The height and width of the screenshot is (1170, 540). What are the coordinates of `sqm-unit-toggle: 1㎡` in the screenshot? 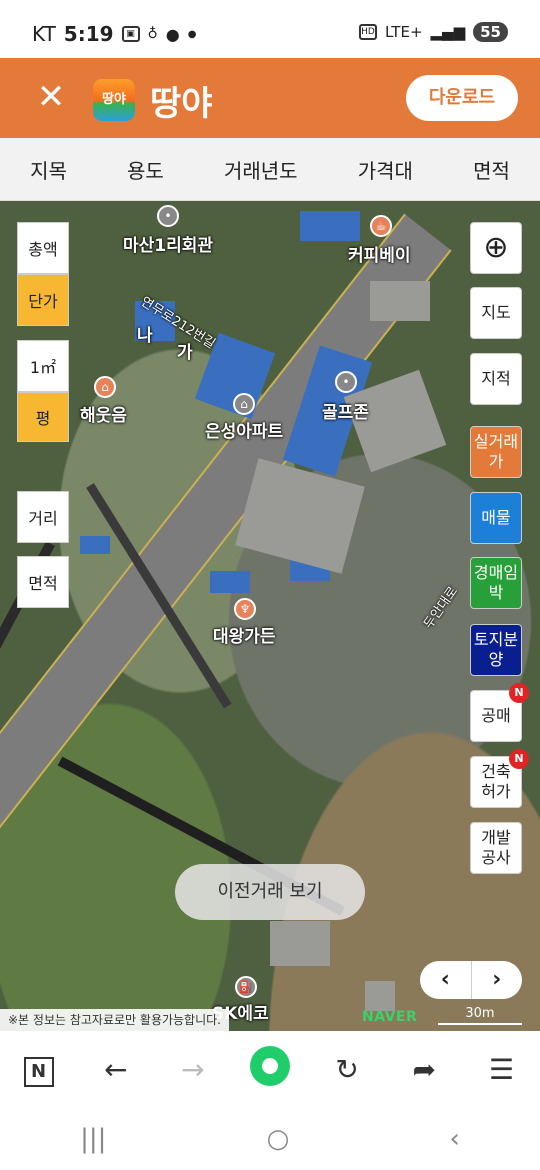 It's located at (43, 366).